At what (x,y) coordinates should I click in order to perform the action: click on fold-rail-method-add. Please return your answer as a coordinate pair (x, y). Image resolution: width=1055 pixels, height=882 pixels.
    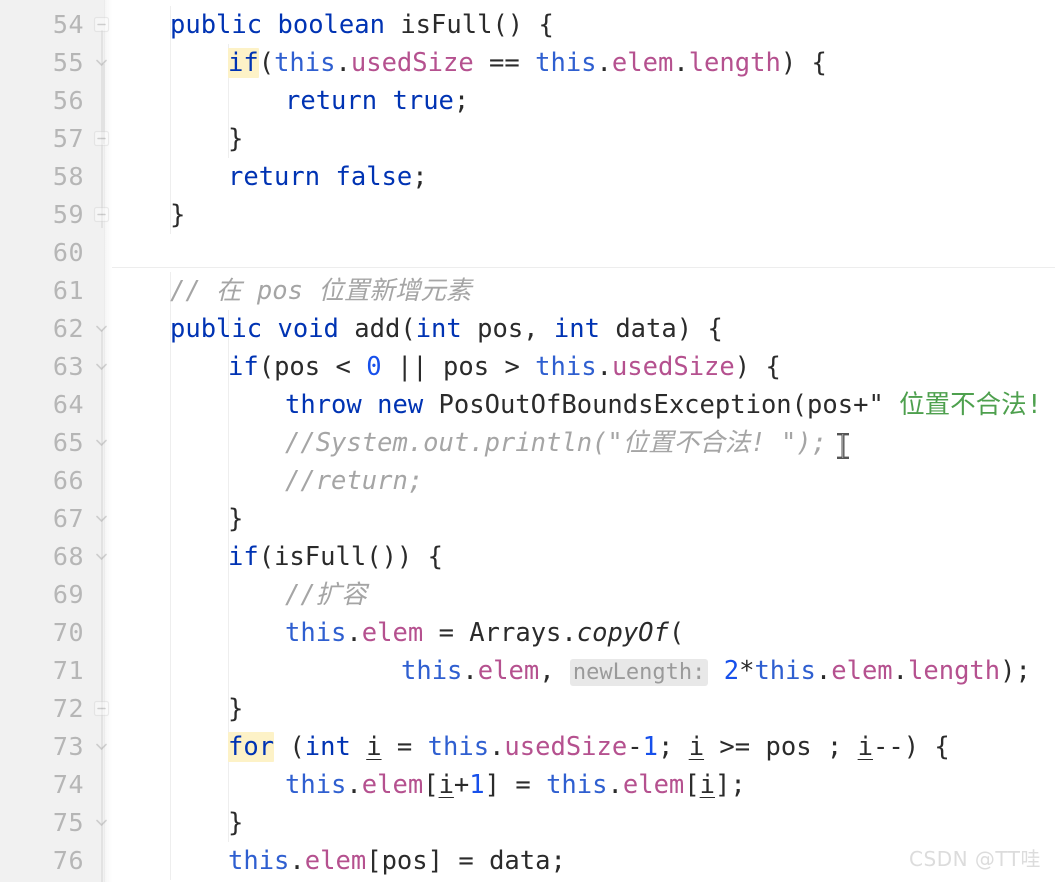
    Looking at the image, I should click on (102, 606).